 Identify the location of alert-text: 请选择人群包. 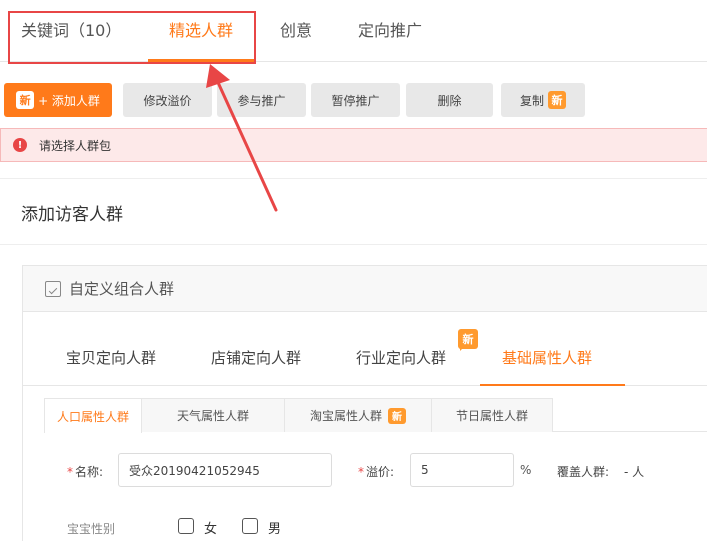
(75, 145).